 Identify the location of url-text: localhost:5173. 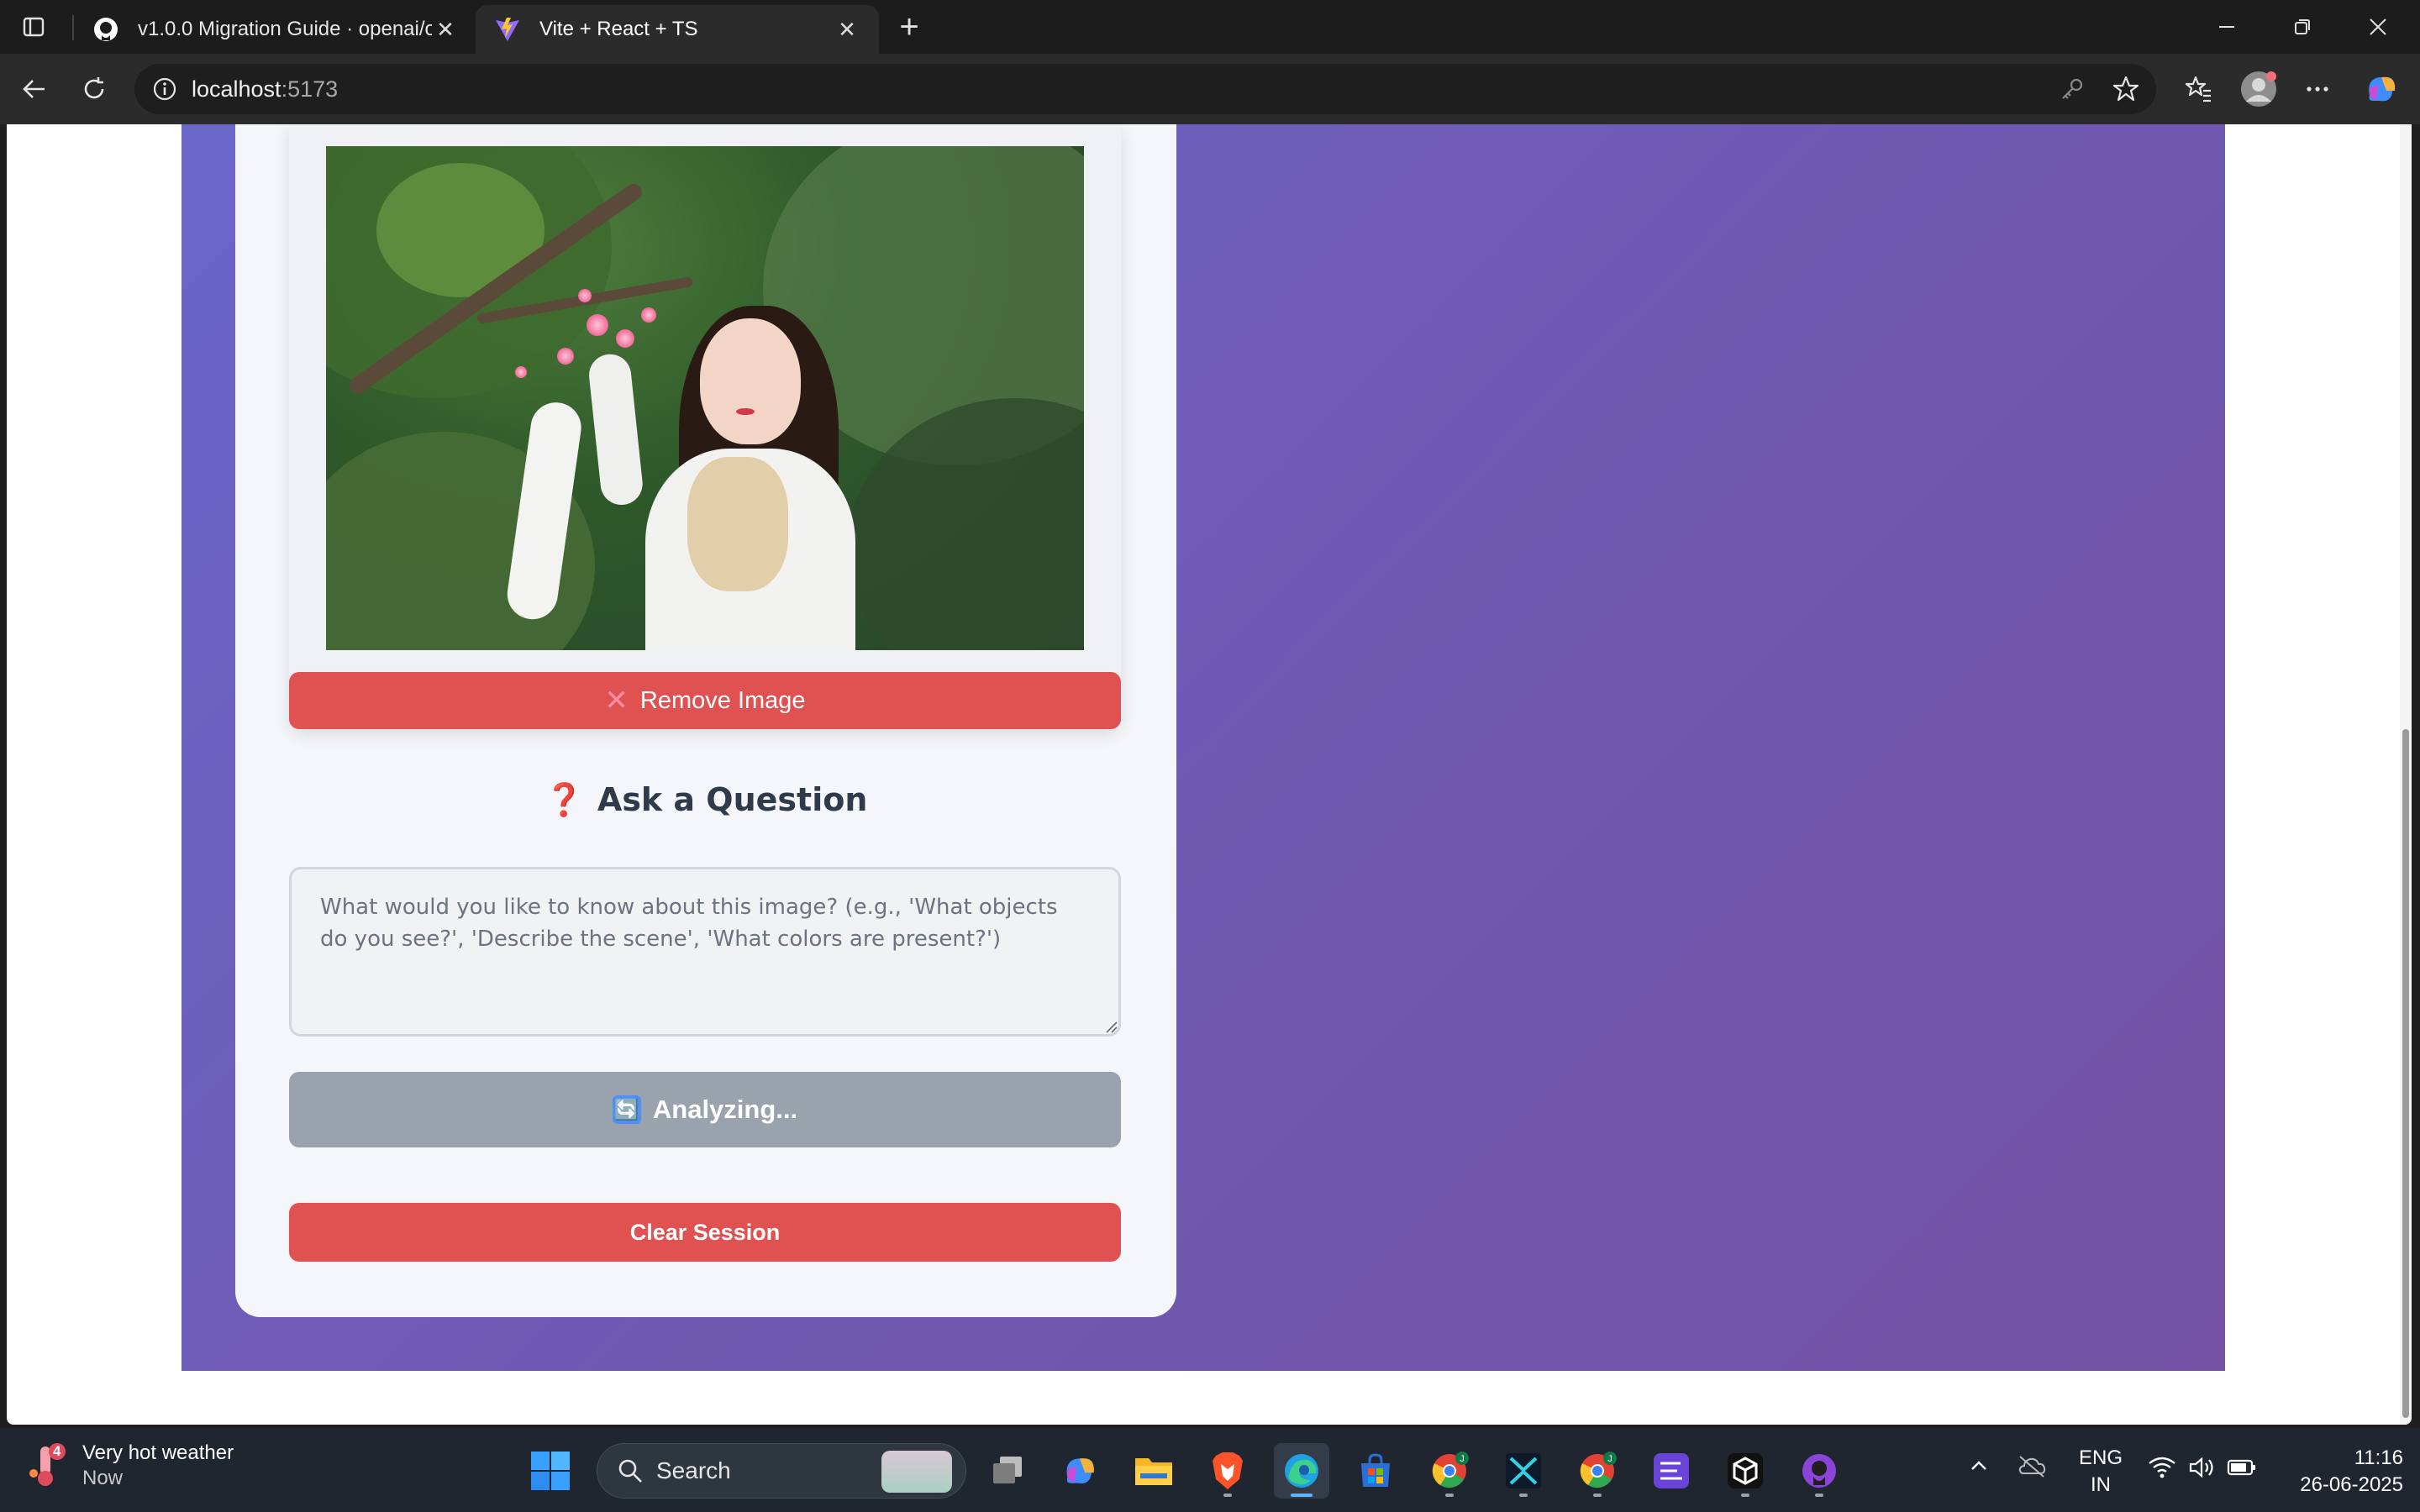
(265, 89).